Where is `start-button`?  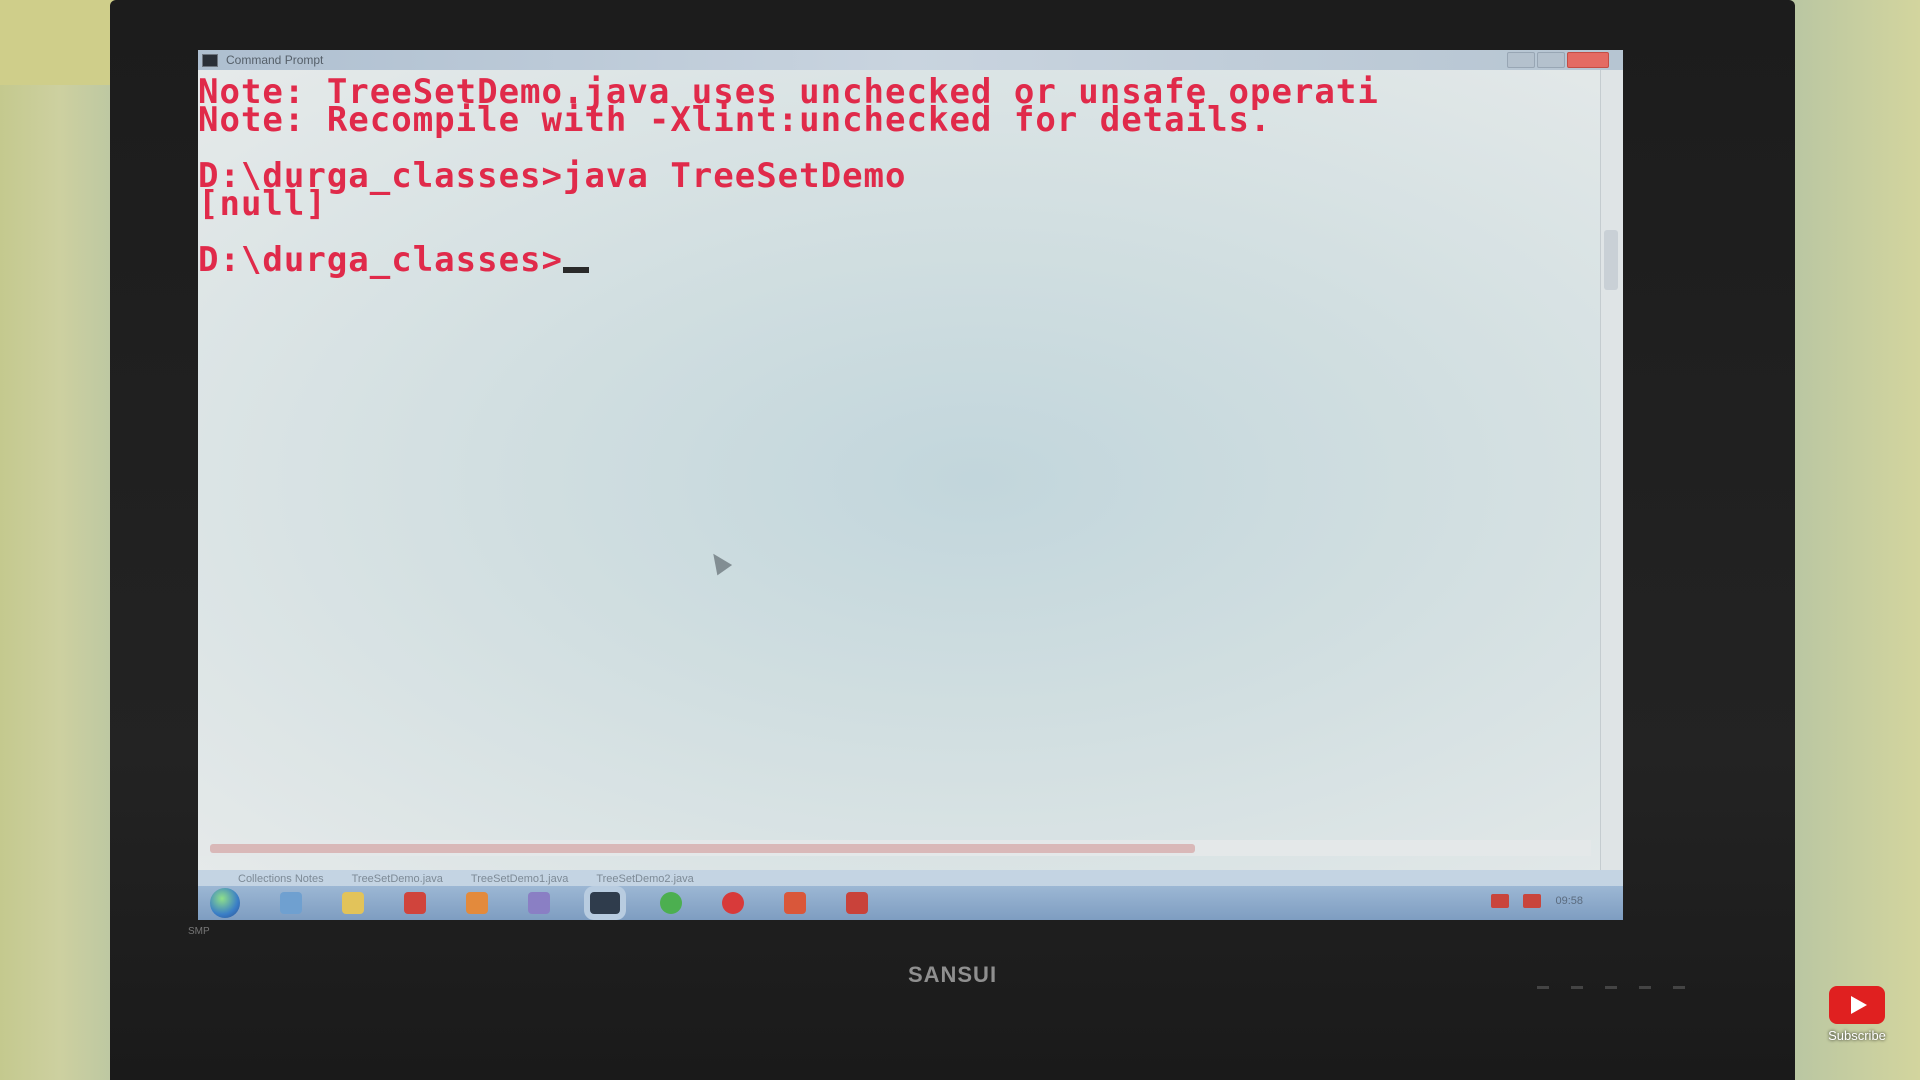
start-button is located at coordinates (225, 903).